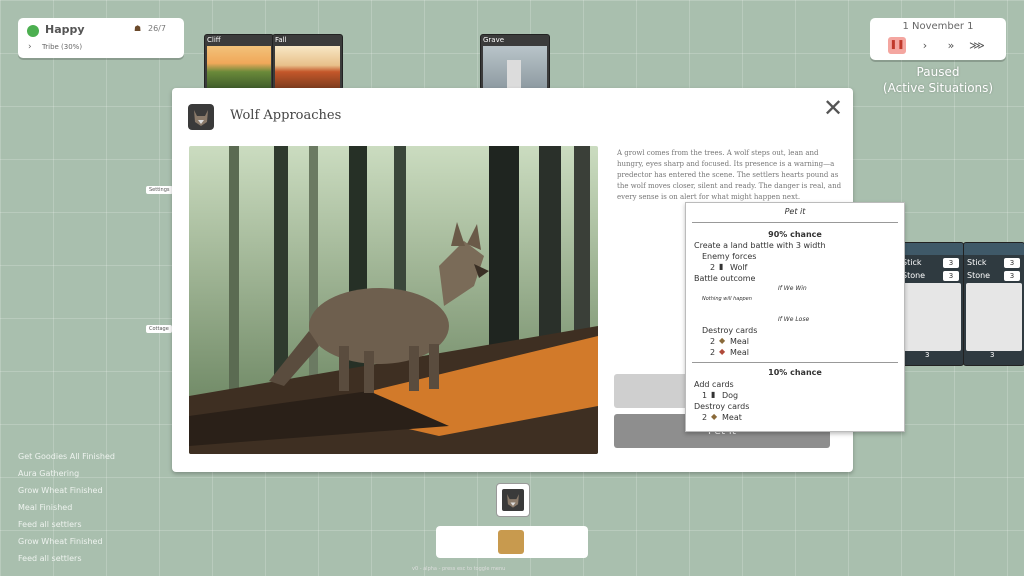  What do you see at coordinates (925, 45) in the screenshot?
I see `play-button: ›` at bounding box center [925, 45].